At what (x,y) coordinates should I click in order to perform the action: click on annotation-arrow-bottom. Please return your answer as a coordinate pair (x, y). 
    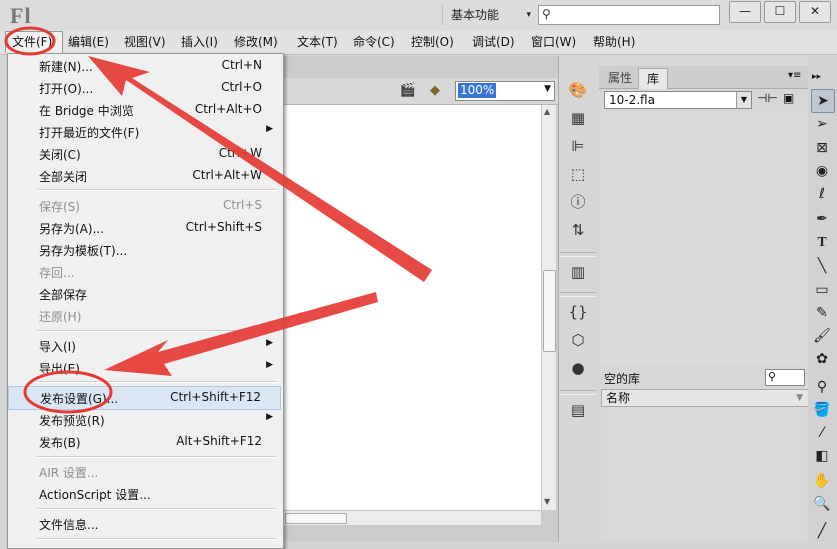
    Looking at the image, I should click on (241, 334).